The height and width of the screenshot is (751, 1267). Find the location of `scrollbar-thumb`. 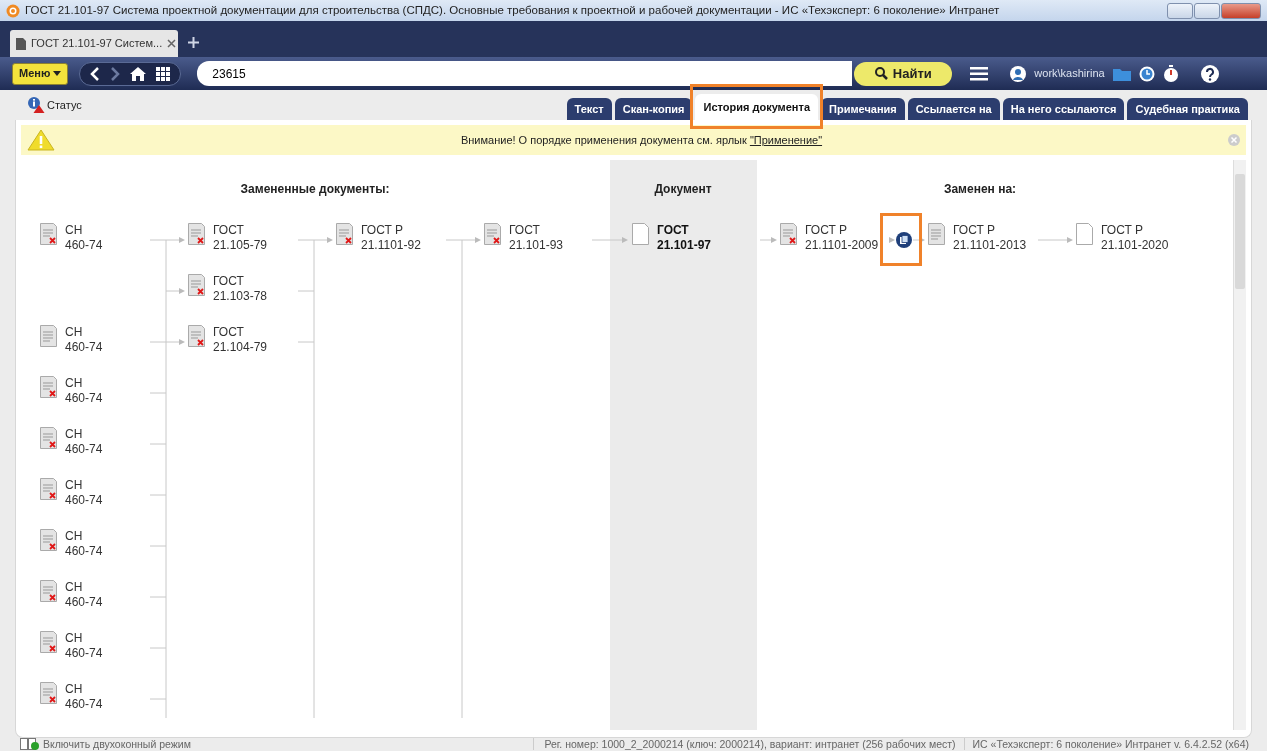

scrollbar-thumb is located at coordinates (1240, 231).